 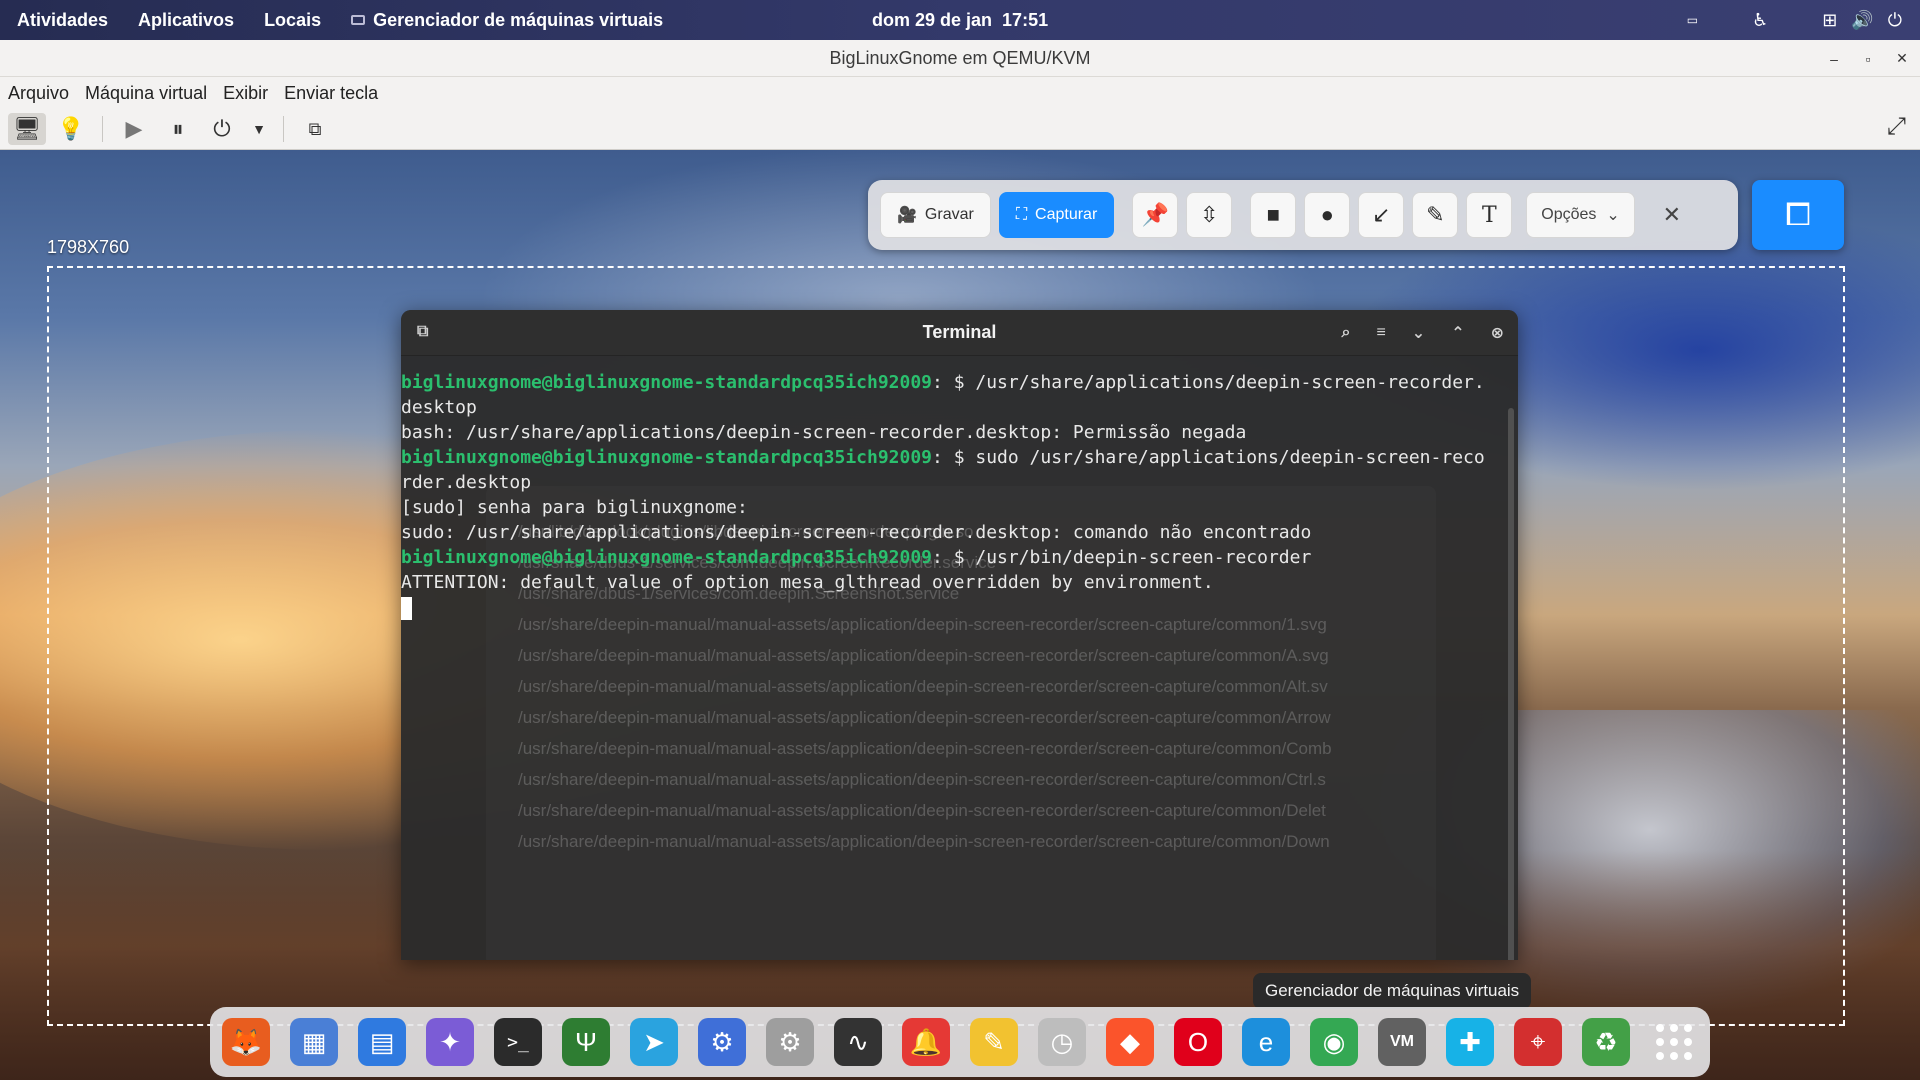 I want to click on text-icon: T, so click(x=1489, y=215).